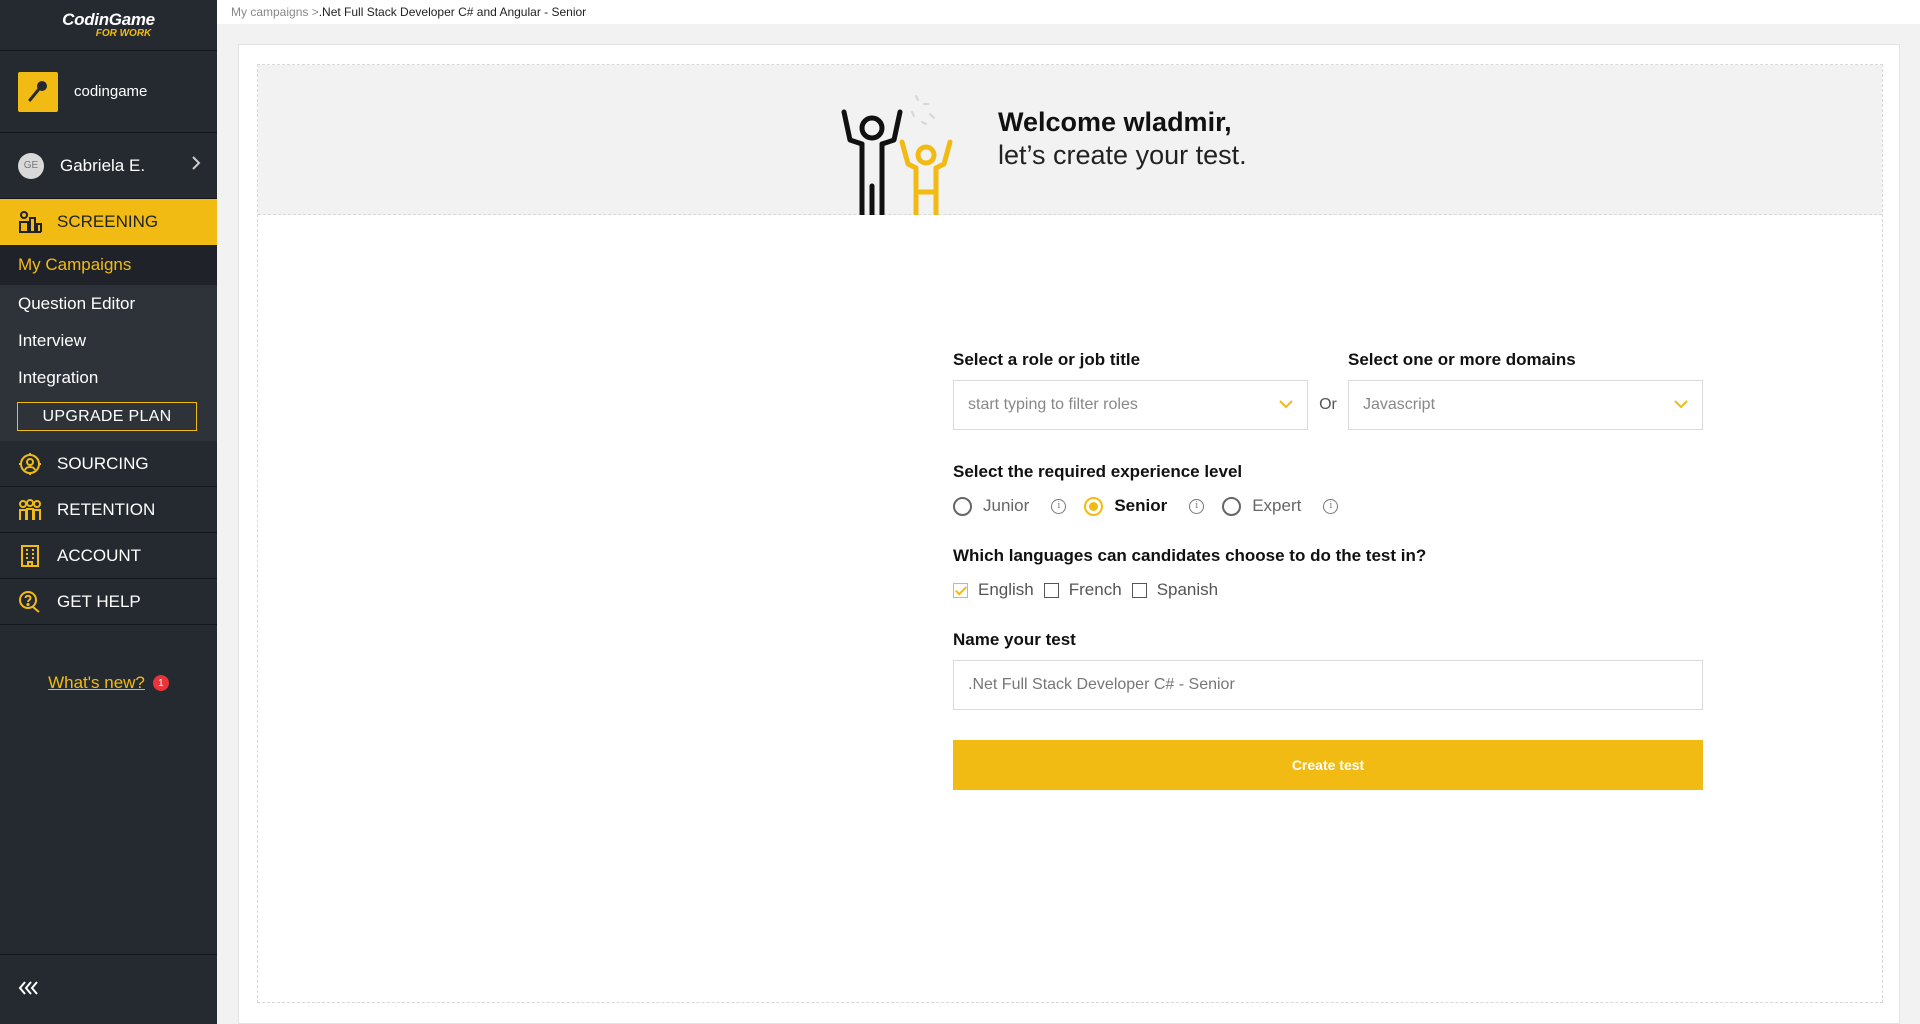  I want to click on role-select-placeholder: start typing to filter roles, so click(1053, 404).